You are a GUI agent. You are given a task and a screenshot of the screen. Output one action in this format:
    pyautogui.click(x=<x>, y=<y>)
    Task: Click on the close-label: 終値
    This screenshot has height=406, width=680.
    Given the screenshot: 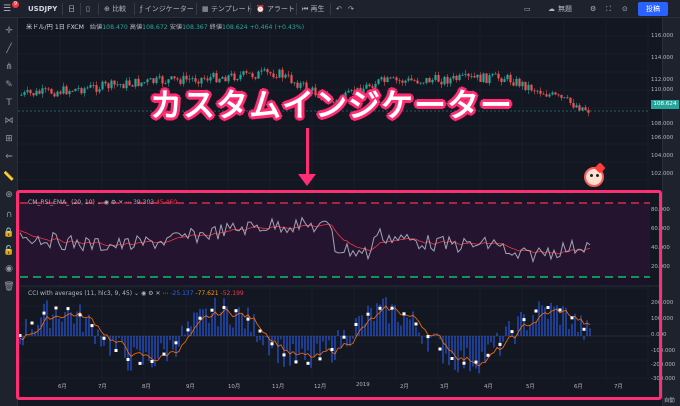 What is the action you would take?
    pyautogui.click(x=216, y=27)
    